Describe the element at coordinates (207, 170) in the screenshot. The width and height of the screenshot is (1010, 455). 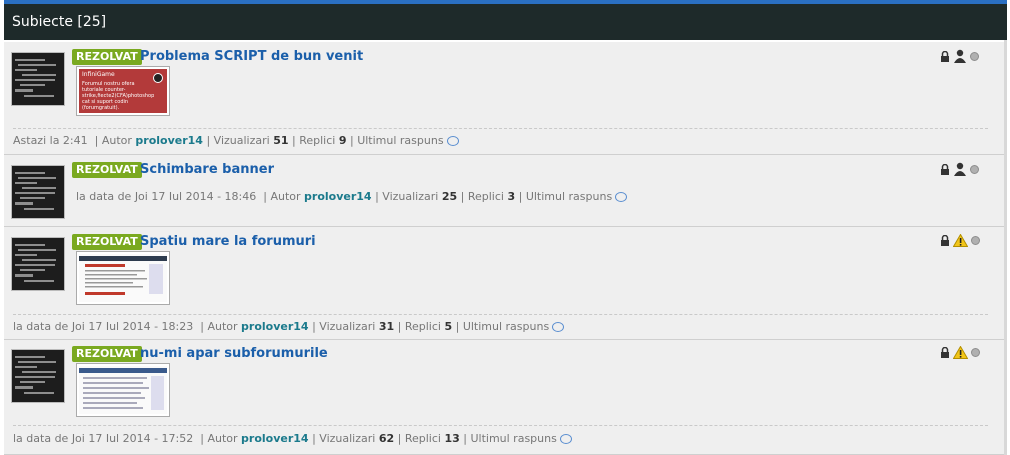
I see `topic-title-link: Schimbare banner` at that location.